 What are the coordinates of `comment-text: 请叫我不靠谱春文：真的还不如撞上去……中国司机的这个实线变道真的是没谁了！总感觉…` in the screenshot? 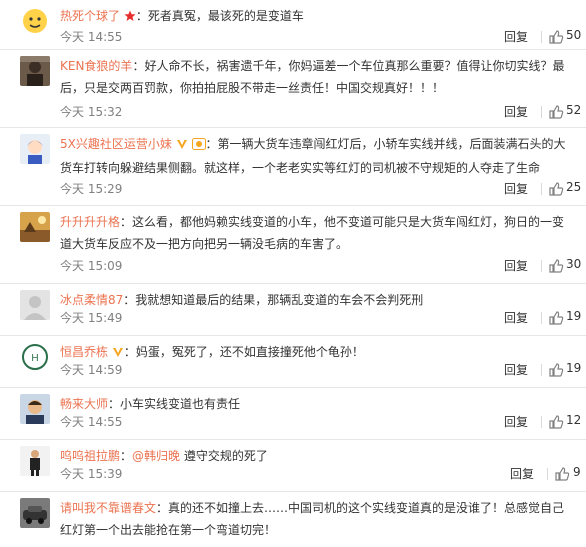 It's located at (312, 519).